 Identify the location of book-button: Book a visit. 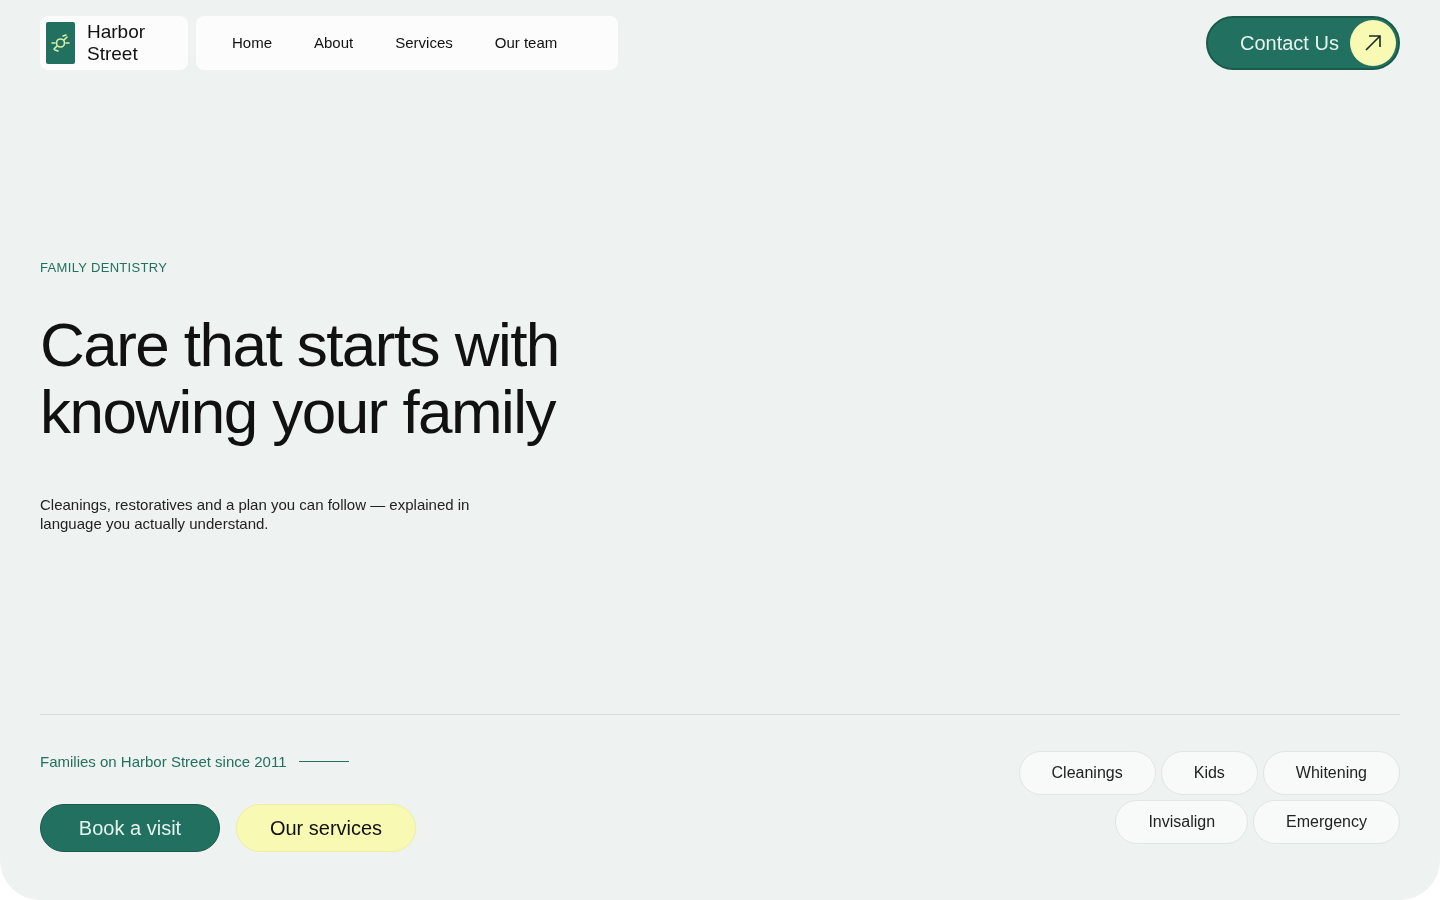
(130, 828).